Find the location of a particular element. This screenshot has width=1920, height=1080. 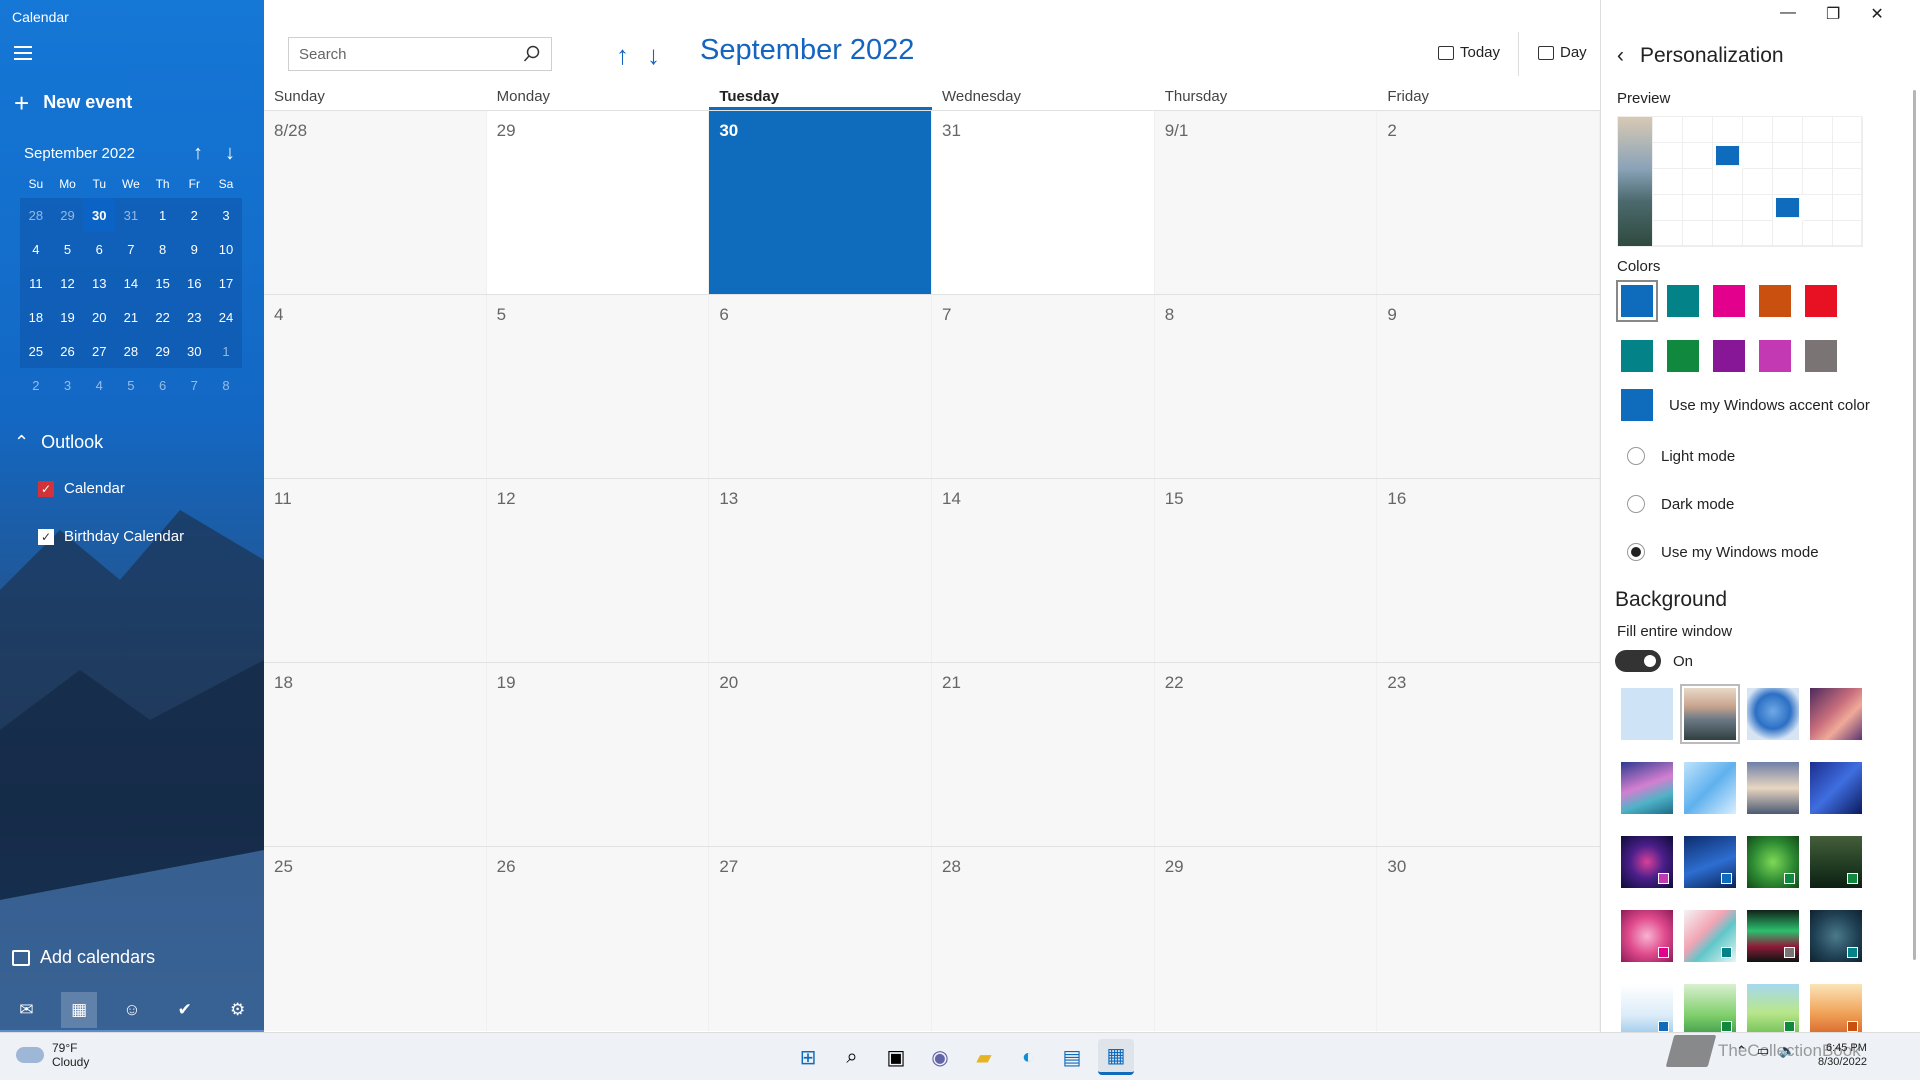

day-cell: 19 is located at coordinates (598, 755).